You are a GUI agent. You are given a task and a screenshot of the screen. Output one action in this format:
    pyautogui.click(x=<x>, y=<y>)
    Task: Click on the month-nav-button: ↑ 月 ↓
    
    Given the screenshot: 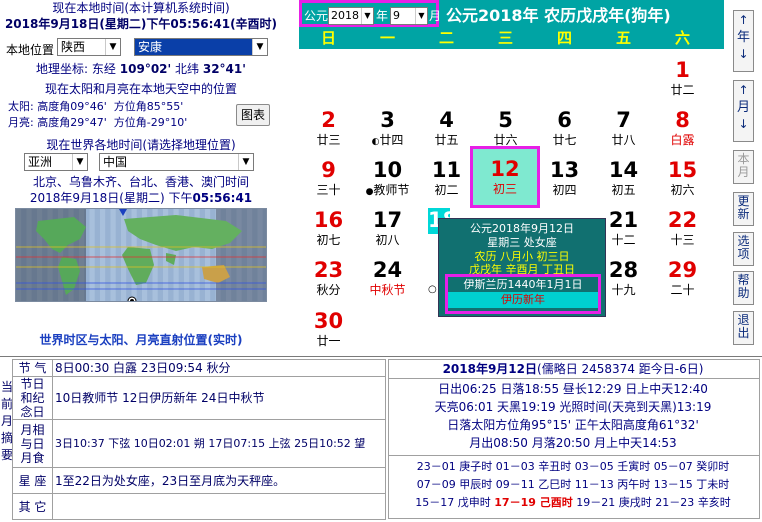 What is the action you would take?
    pyautogui.click(x=743, y=111)
    